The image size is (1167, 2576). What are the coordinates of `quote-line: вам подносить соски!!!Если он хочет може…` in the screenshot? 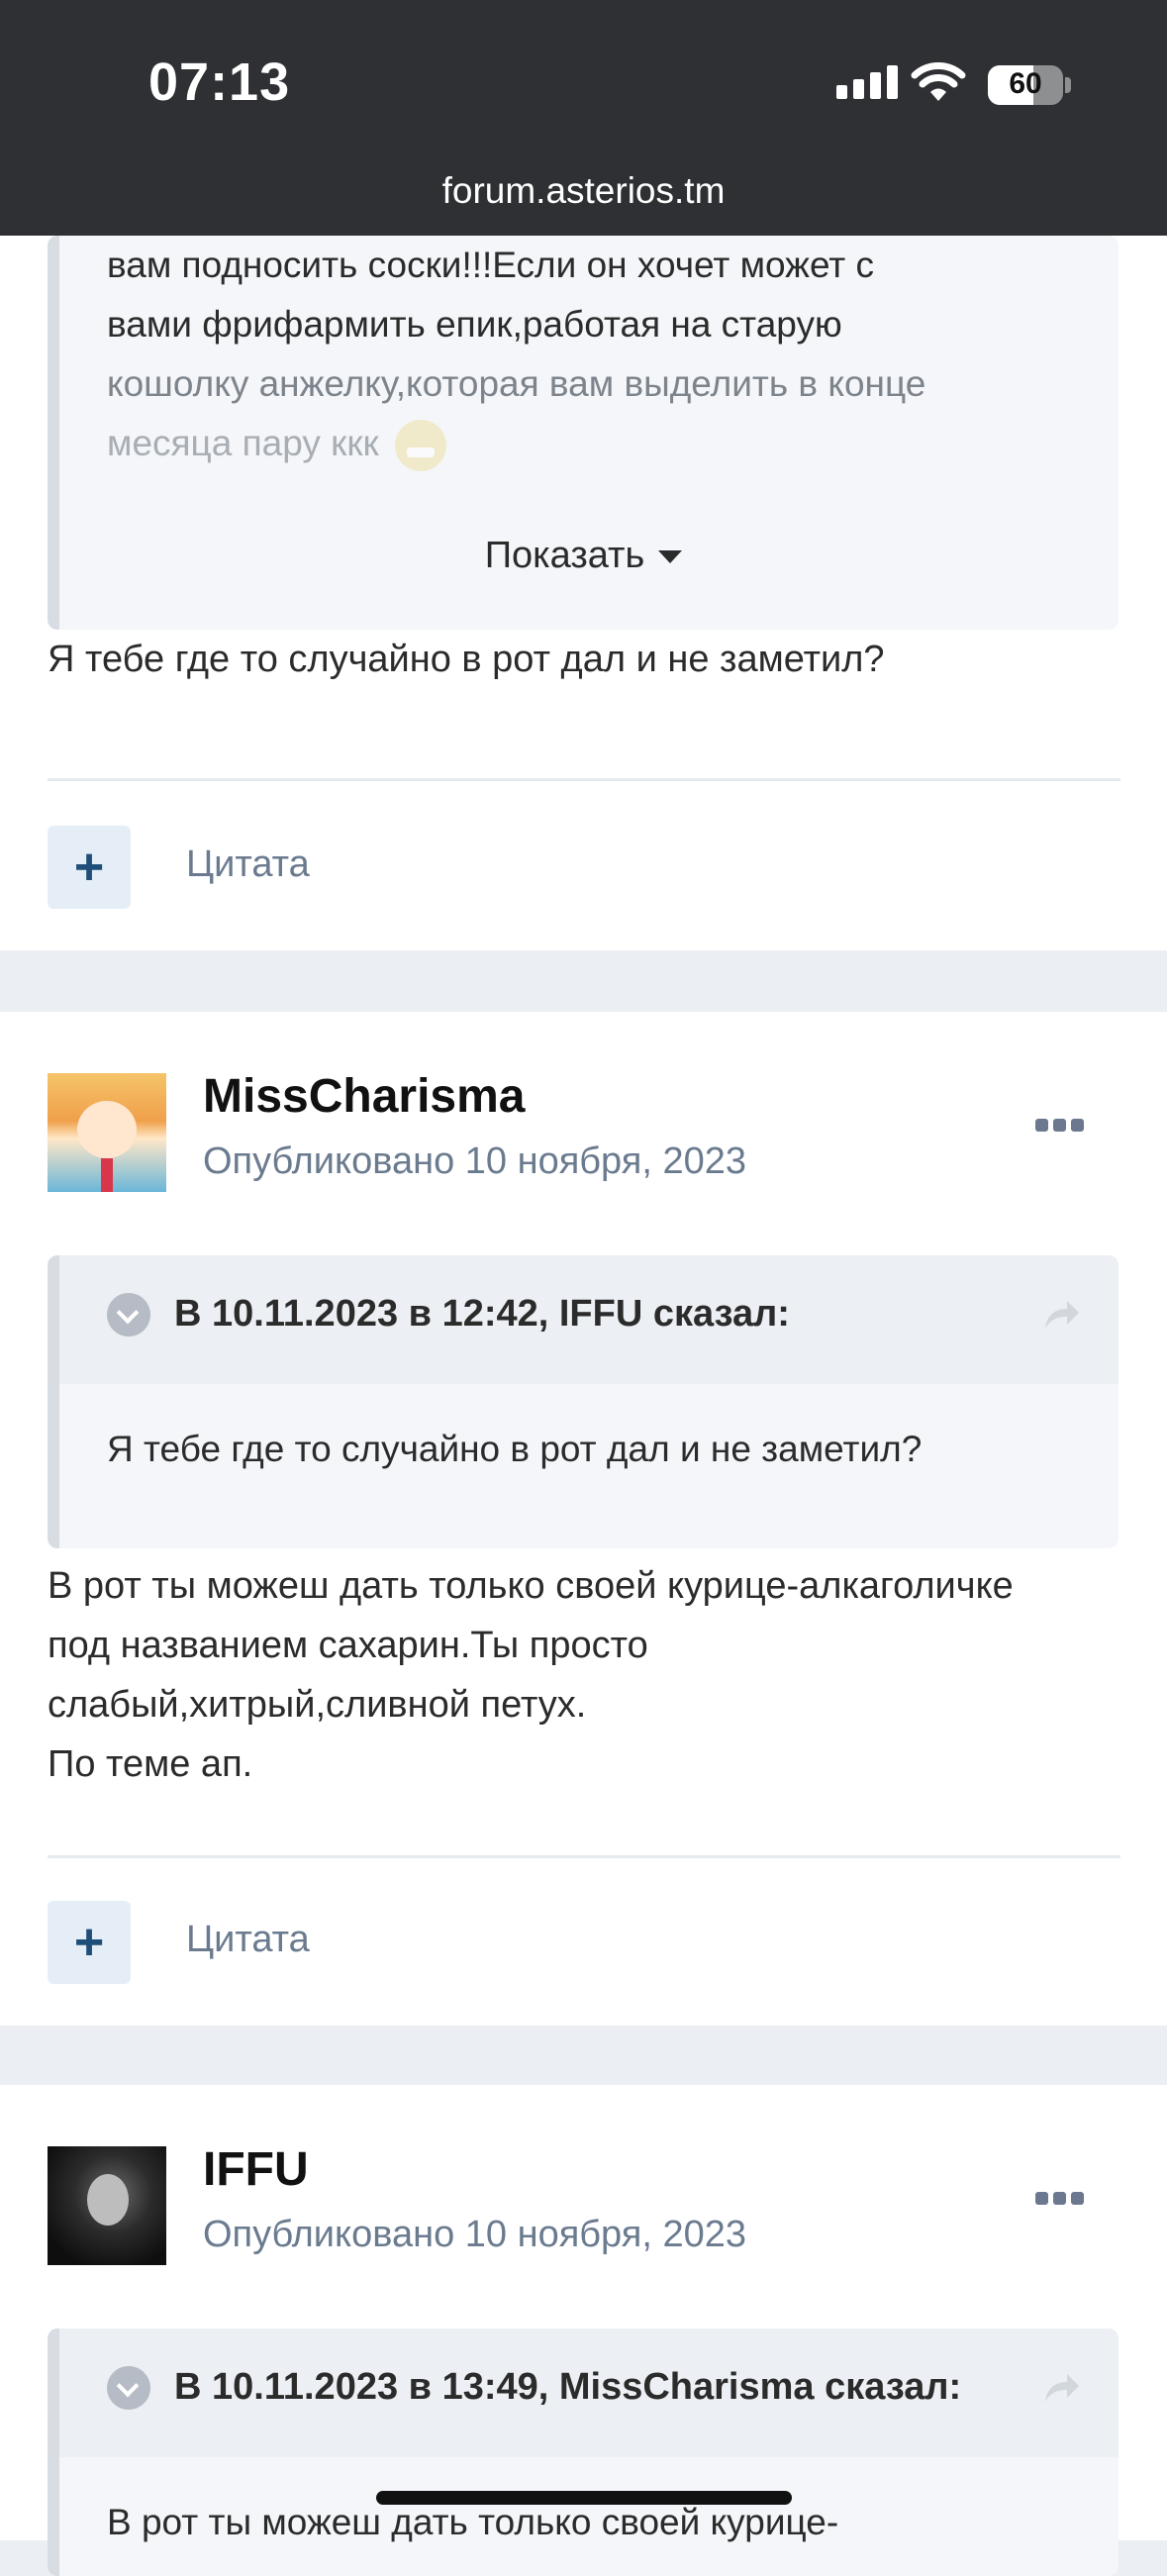 It's located at (491, 265).